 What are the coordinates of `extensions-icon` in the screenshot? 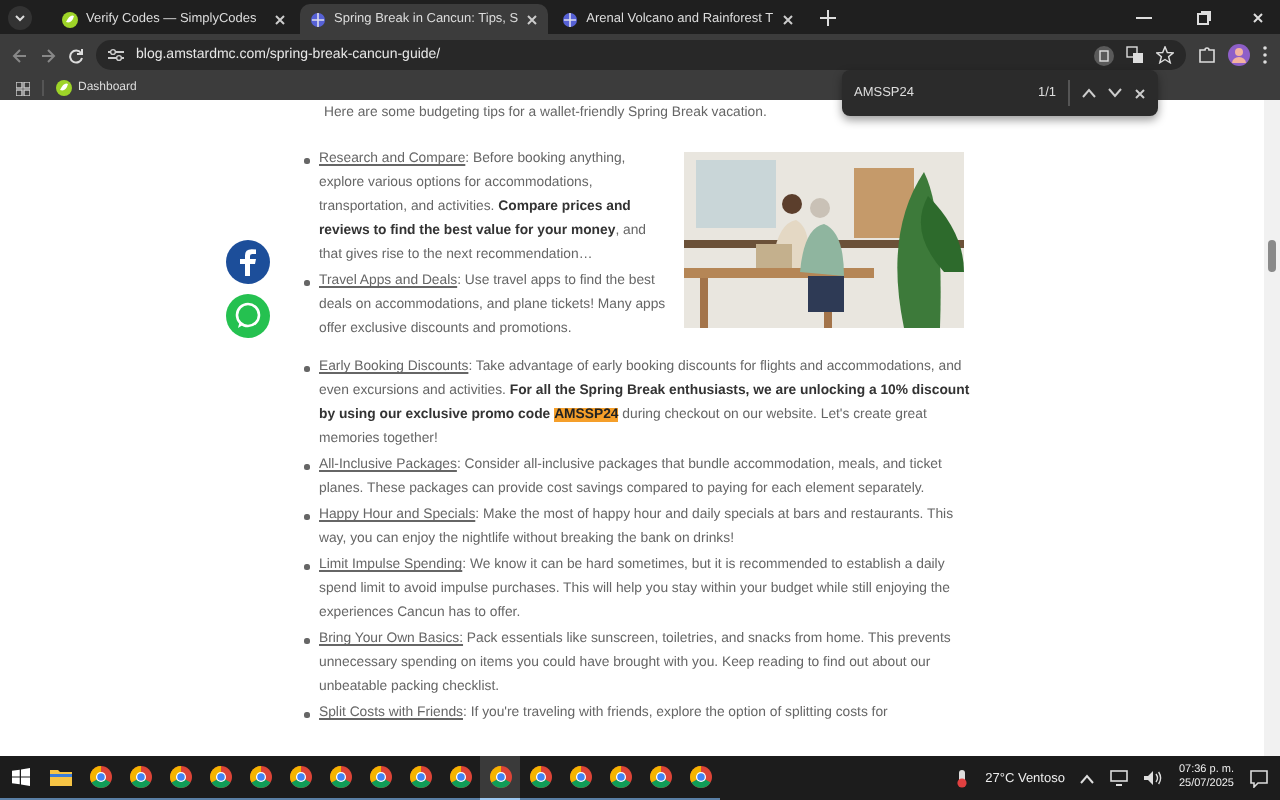 It's located at (1207, 55).